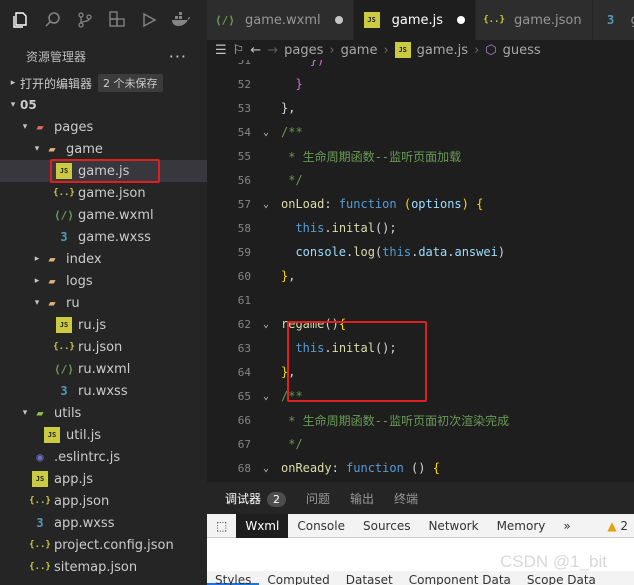 This screenshot has width=634, height=585. I want to click on tree-item-label: pages, so click(74, 127).